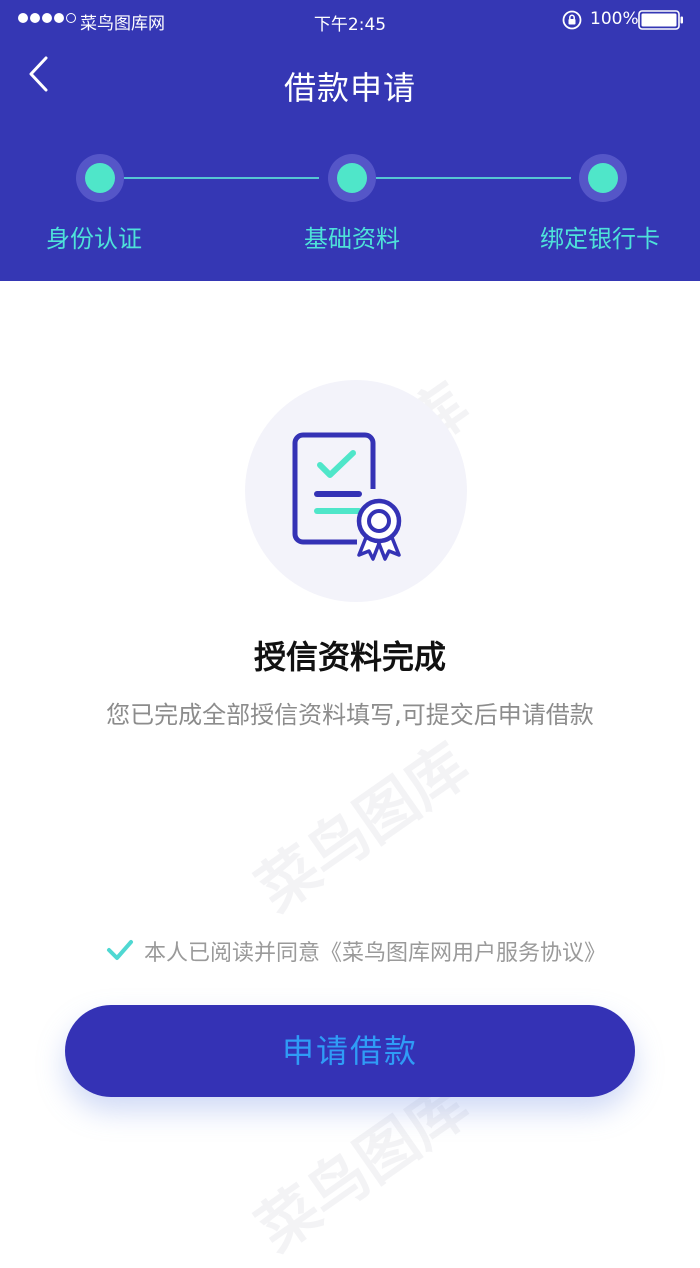 This screenshot has height=1268, width=700. I want to click on step-dot-basic-info, so click(352, 178).